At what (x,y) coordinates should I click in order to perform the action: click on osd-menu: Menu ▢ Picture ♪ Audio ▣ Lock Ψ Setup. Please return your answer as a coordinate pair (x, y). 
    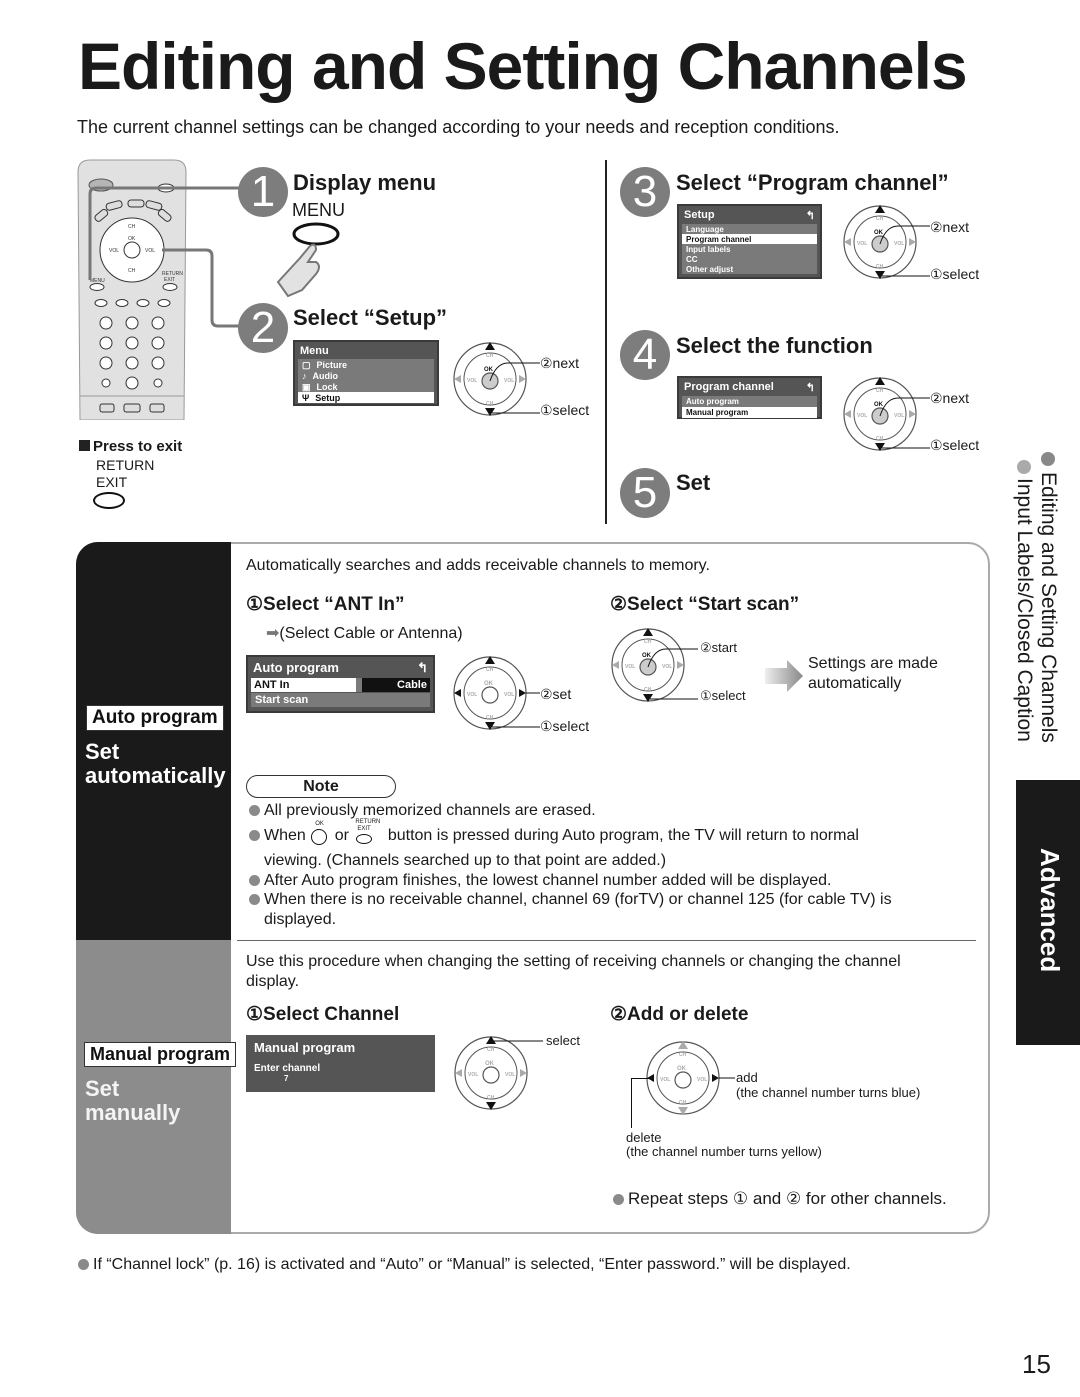
    Looking at the image, I should click on (366, 373).